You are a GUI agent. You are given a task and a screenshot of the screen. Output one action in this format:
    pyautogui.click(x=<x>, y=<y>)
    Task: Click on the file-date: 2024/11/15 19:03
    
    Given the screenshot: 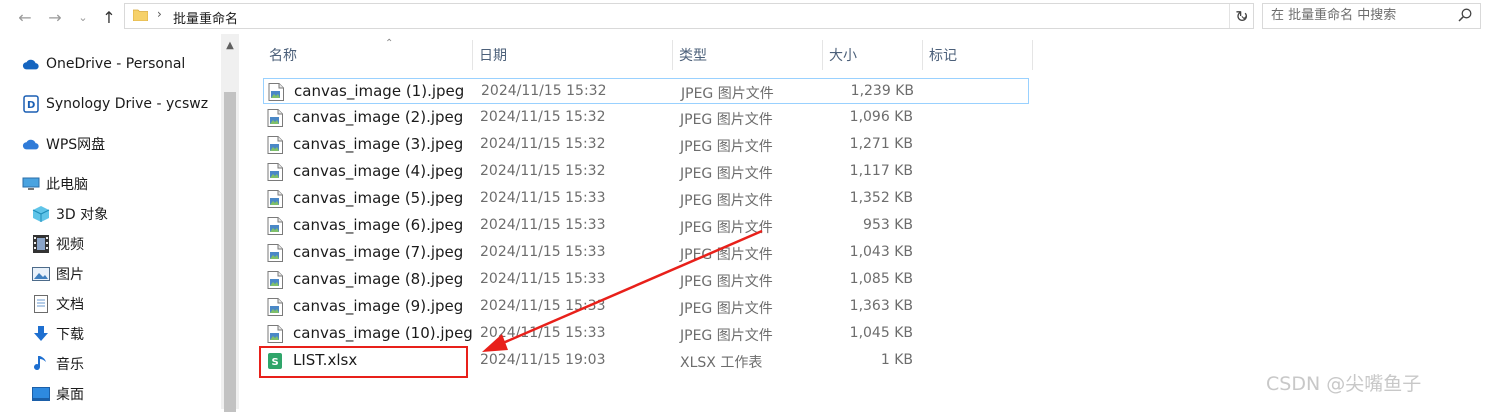 What is the action you would take?
    pyautogui.click(x=543, y=360)
    